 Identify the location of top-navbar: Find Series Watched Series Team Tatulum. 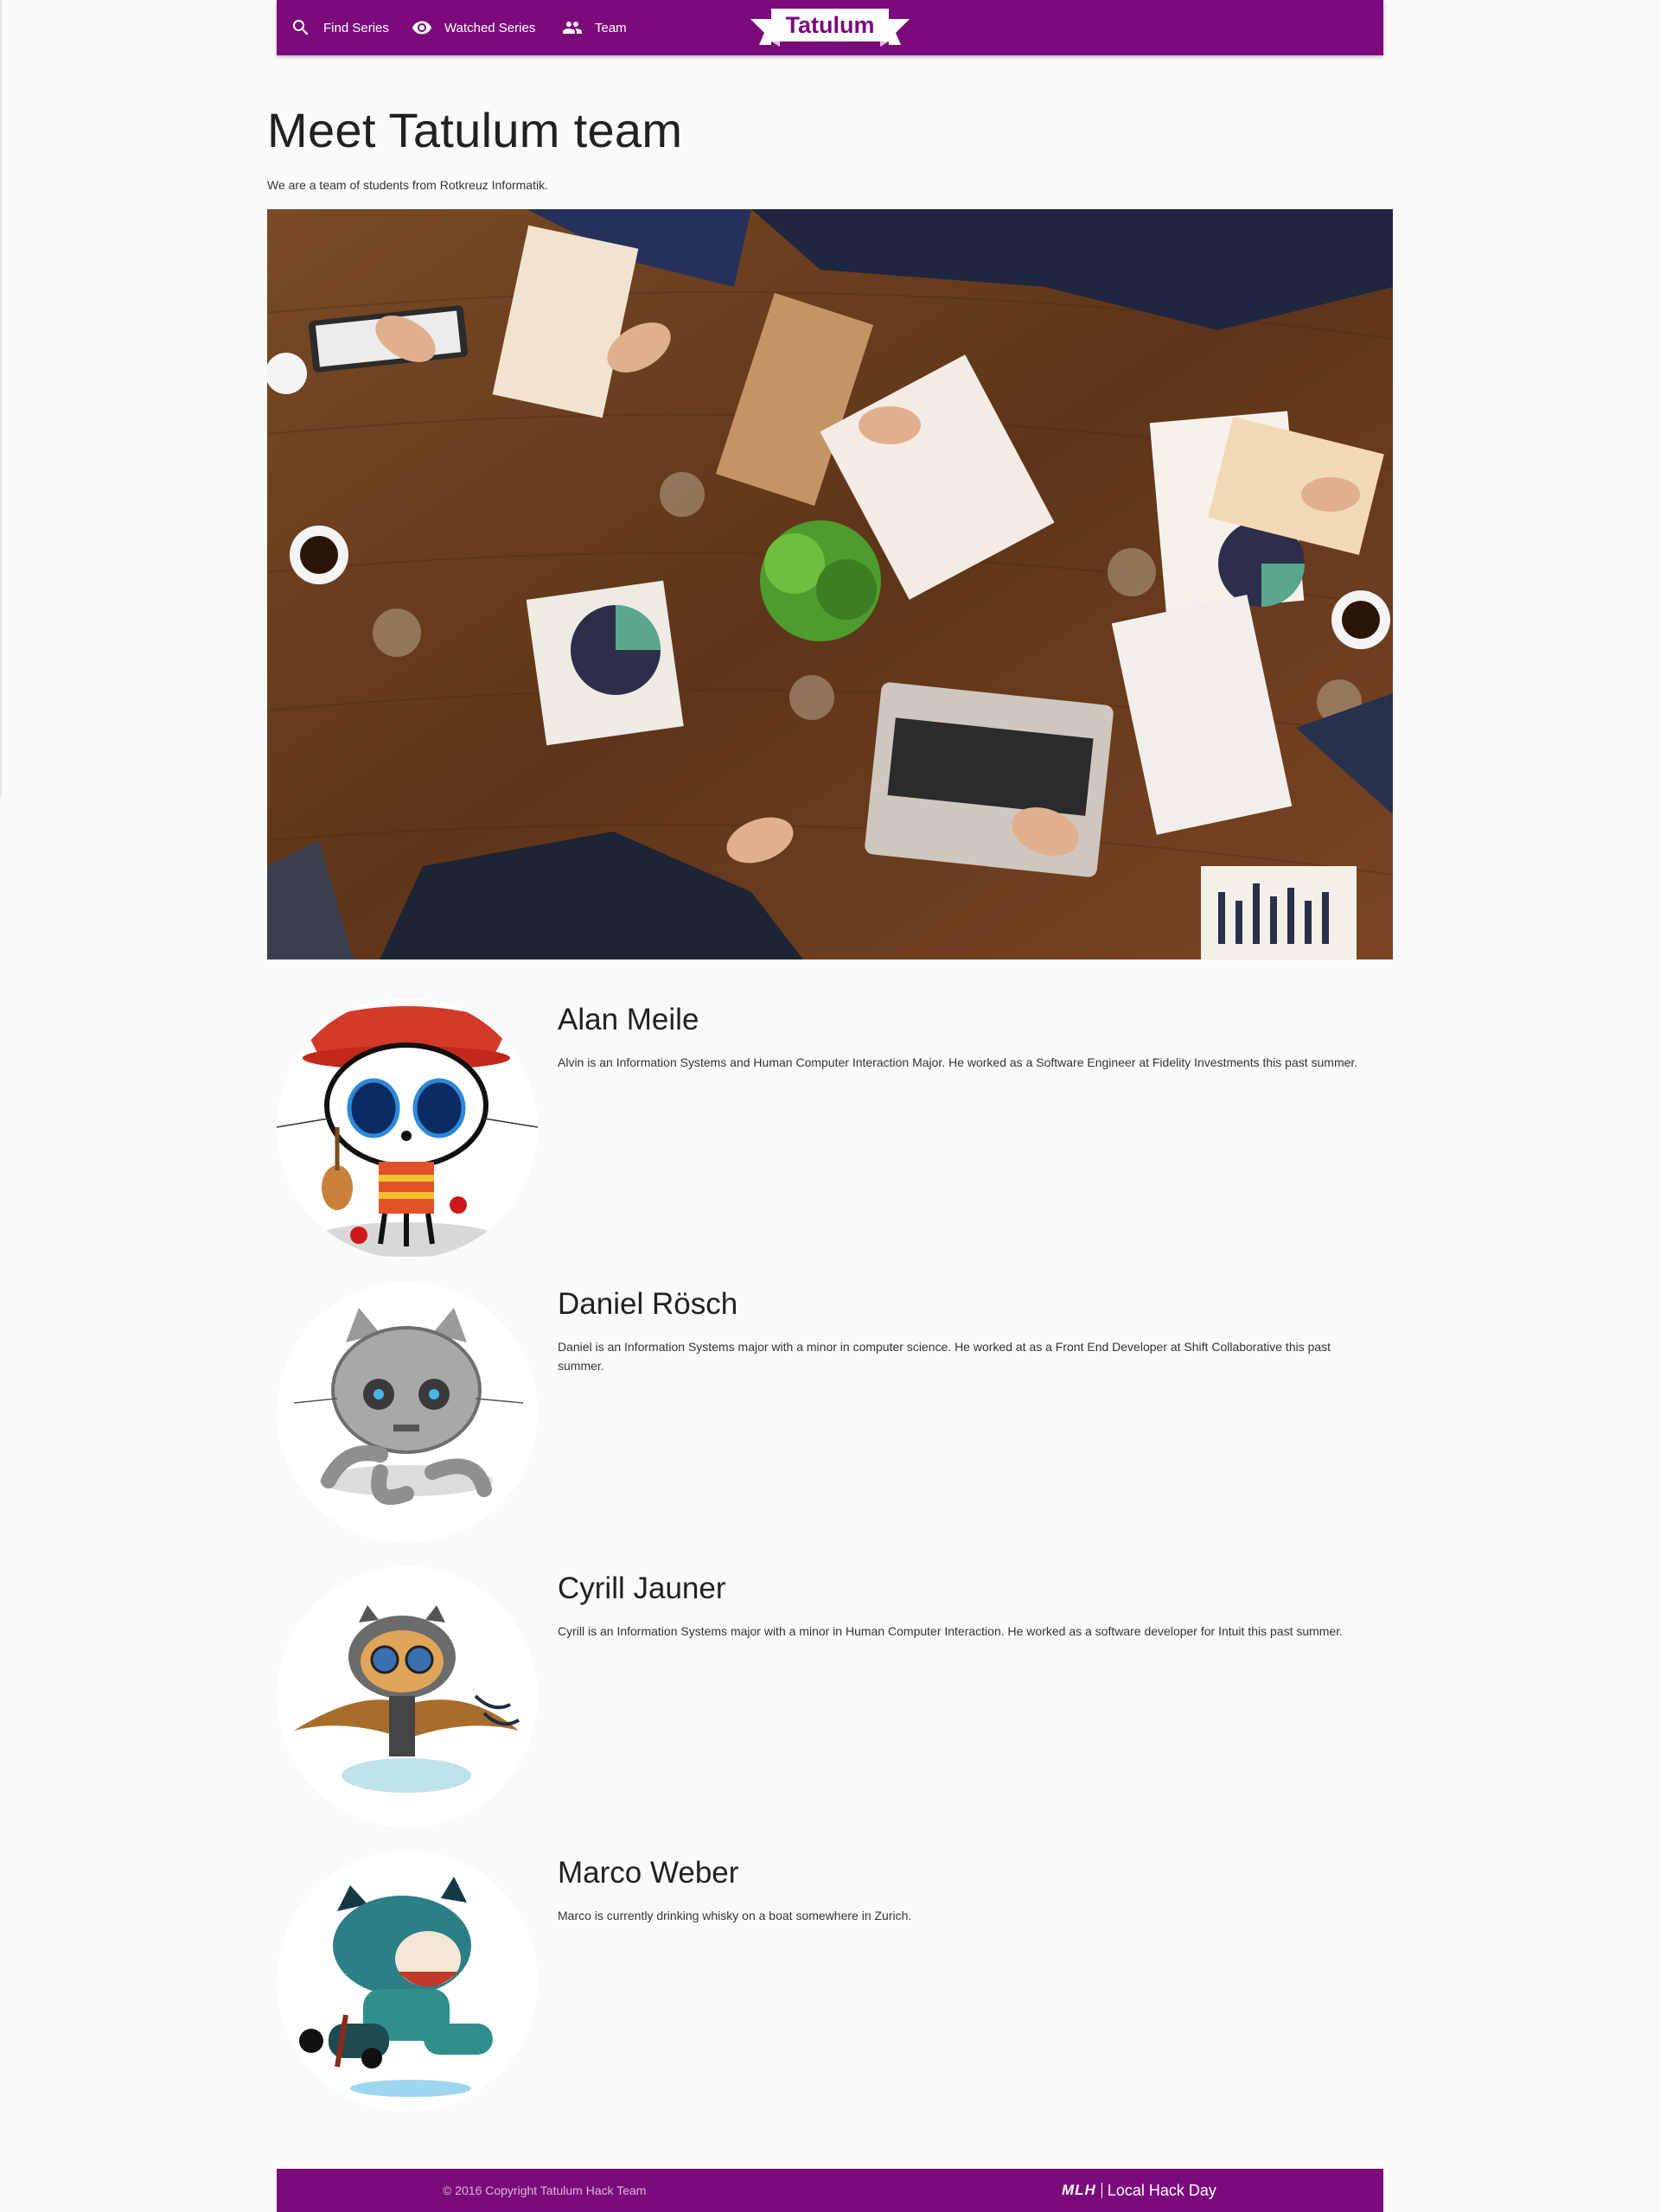
(830, 28).